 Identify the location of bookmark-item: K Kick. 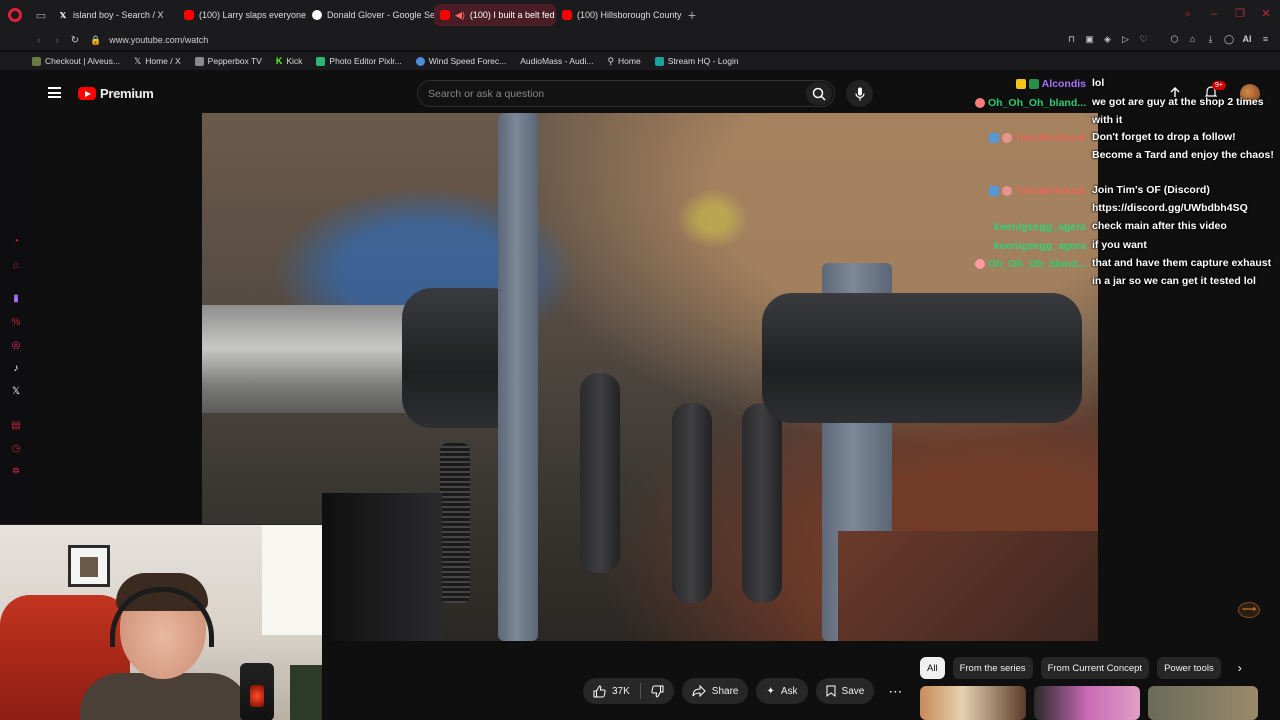
(289, 61).